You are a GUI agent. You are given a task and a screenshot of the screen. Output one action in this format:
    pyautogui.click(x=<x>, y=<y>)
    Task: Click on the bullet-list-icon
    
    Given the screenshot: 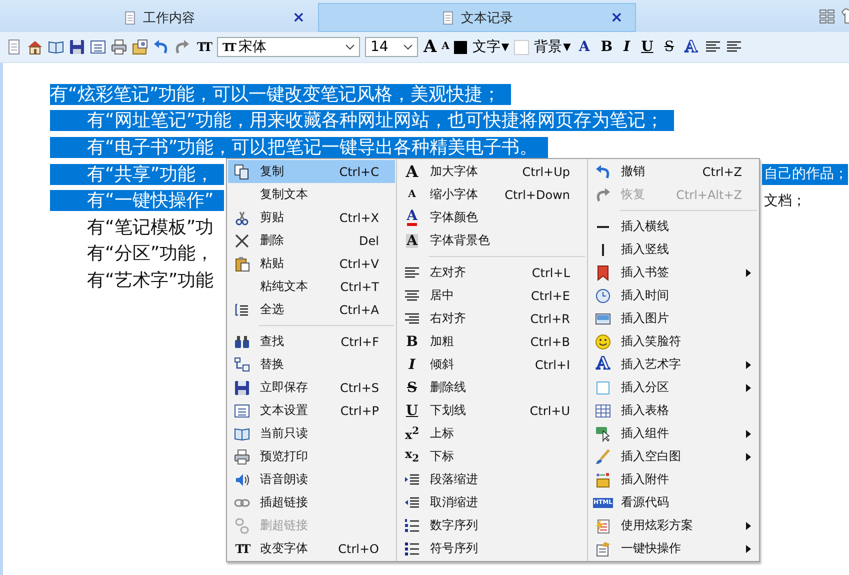 What is the action you would take?
    pyautogui.click(x=412, y=548)
    